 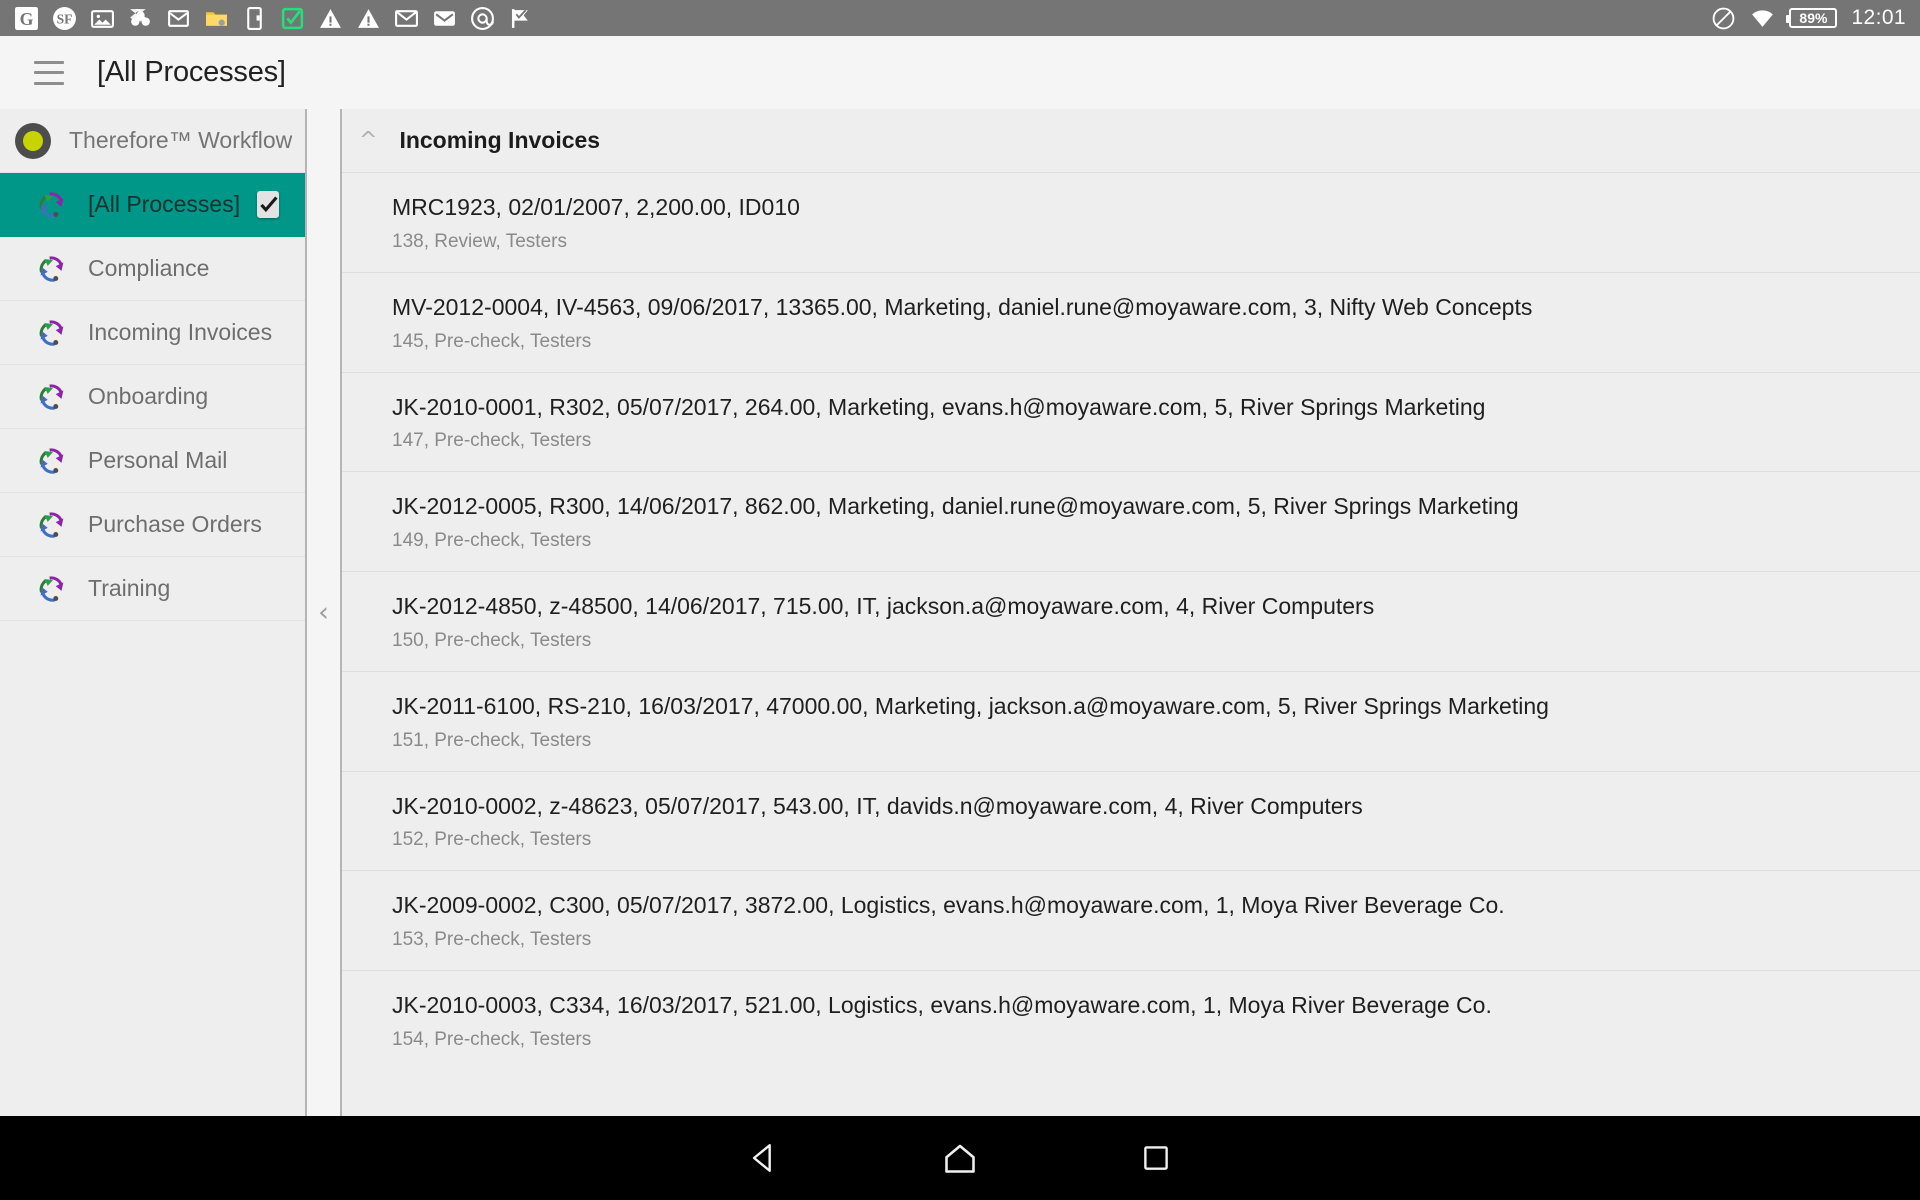 I want to click on folder-icon, so click(x=216, y=18).